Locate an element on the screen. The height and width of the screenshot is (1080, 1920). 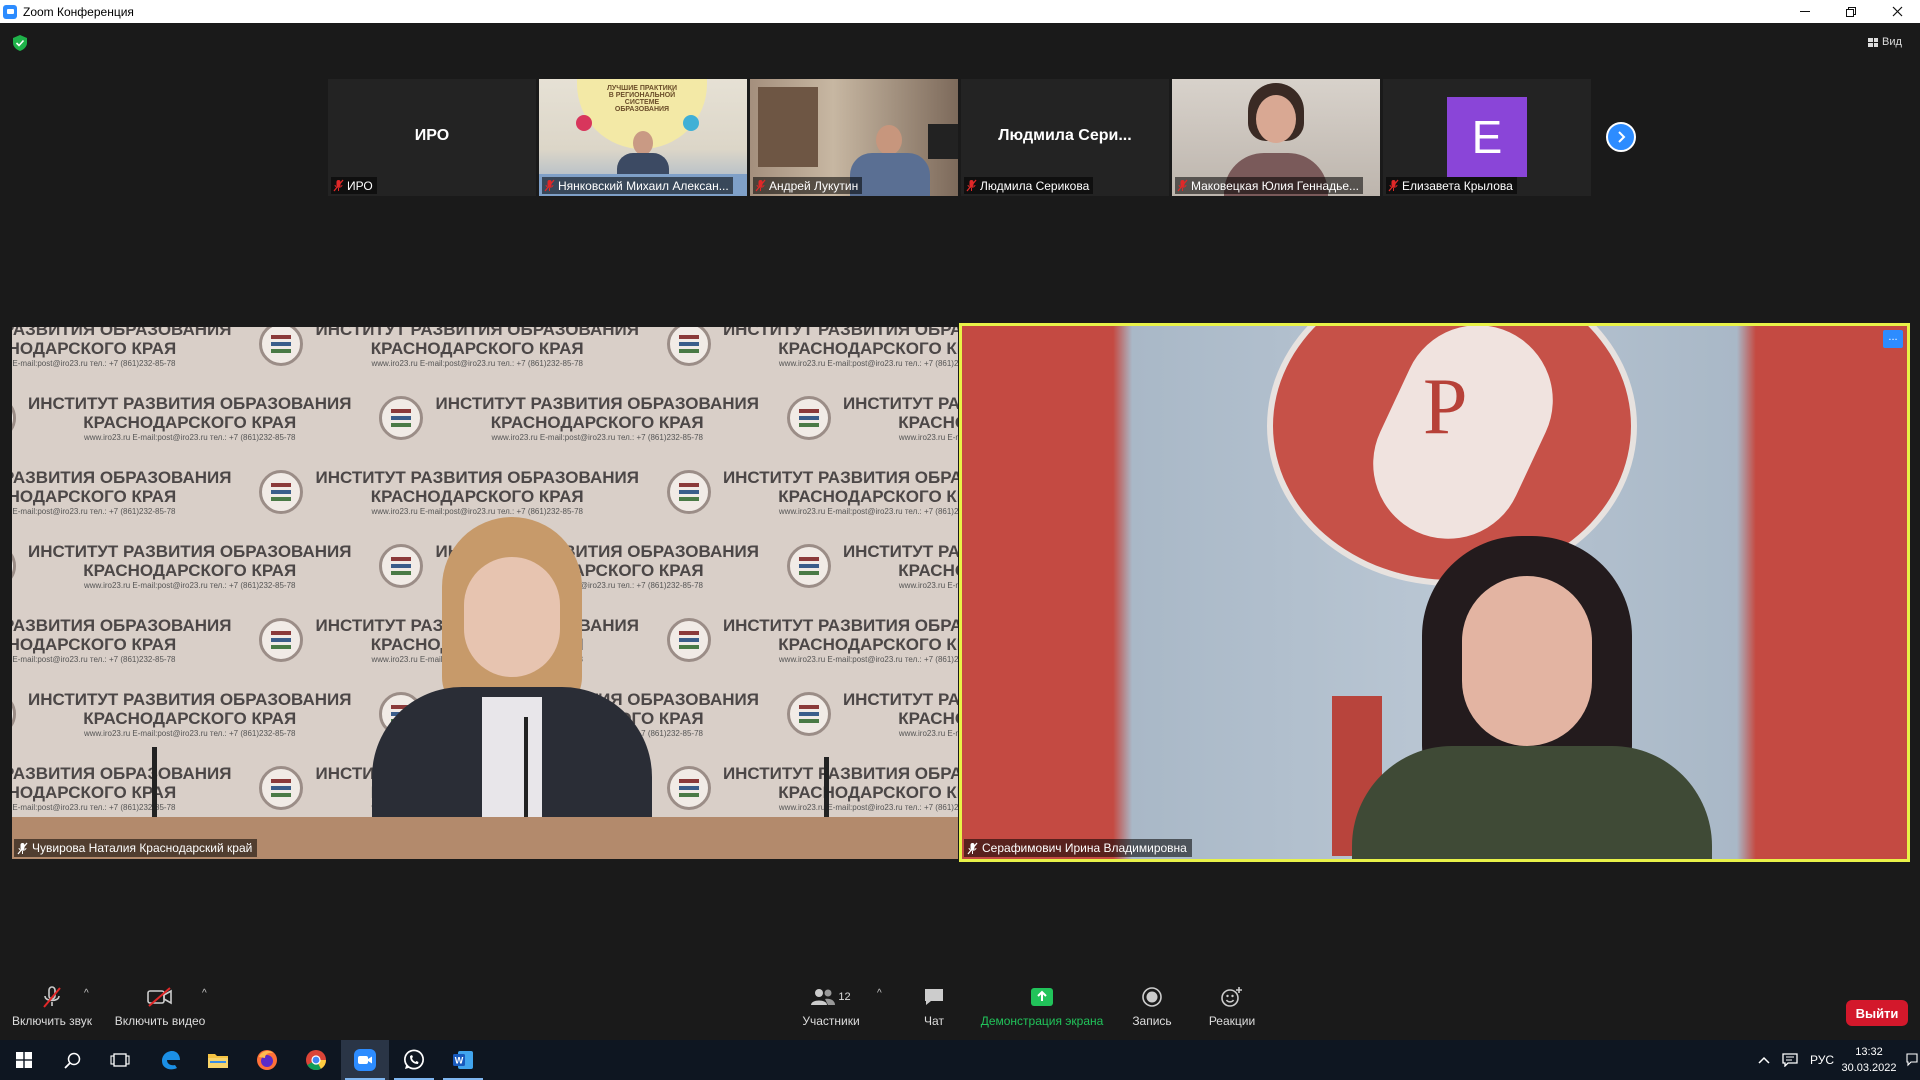
leave-meeting-button: Выйти is located at coordinates (1877, 1013).